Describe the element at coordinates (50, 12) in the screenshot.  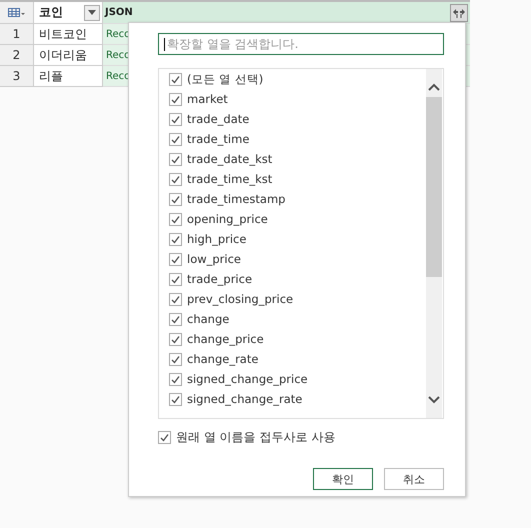
I see `column-header: 코인` at that location.